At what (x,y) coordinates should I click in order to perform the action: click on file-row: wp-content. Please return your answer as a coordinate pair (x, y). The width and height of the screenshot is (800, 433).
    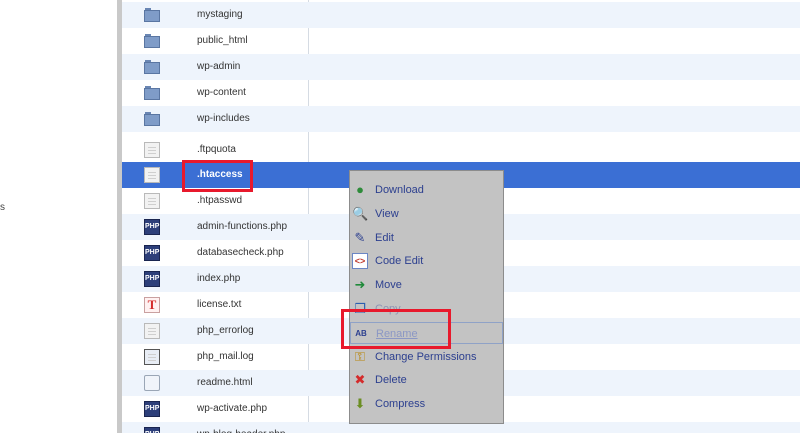
    Looking at the image, I should click on (461, 93).